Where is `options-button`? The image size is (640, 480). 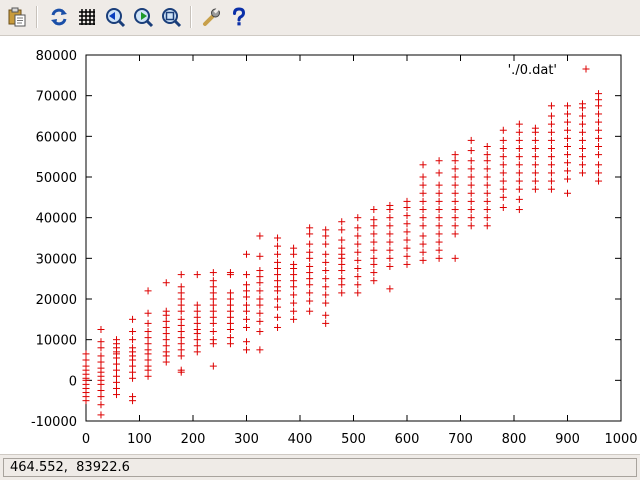
options-button is located at coordinates (211, 17).